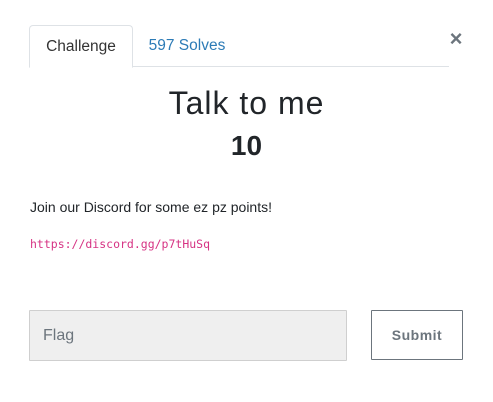  Describe the element at coordinates (246, 145) in the screenshot. I see `challenge-points: 10` at that location.